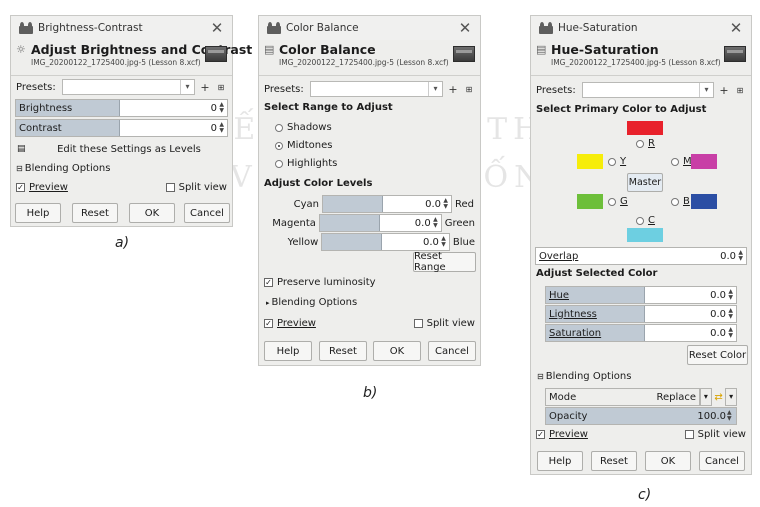 Image resolution: width=760 pixels, height=507 pixels. What do you see at coordinates (369, 302) in the screenshot?
I see `blending-options-expander: ▸ Blending Options` at bounding box center [369, 302].